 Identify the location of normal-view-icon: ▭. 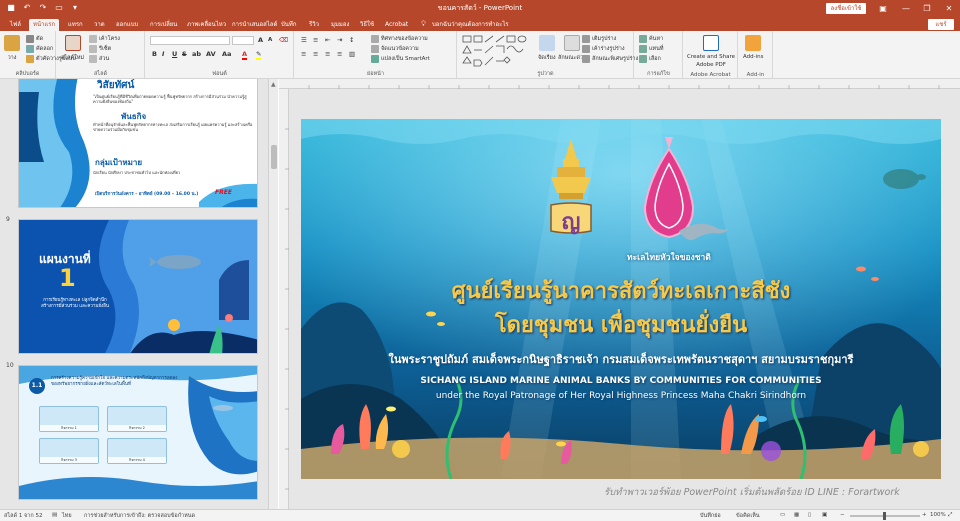
(782, 515).